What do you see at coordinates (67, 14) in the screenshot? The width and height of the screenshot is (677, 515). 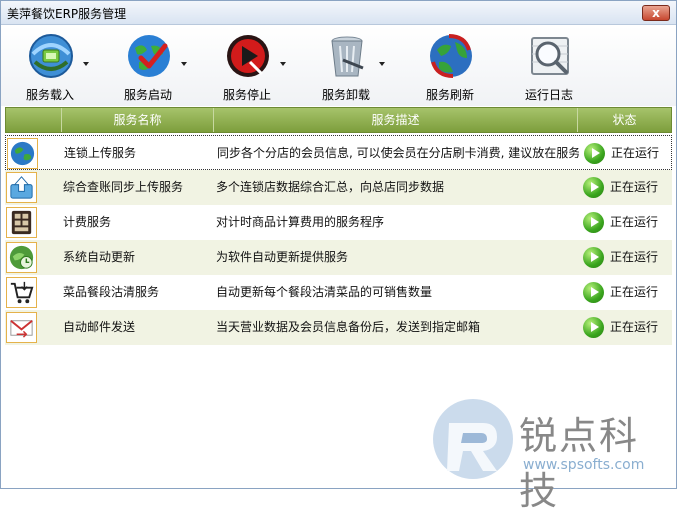 I see `window-title: 美萍餐饮ERP服务管理` at bounding box center [67, 14].